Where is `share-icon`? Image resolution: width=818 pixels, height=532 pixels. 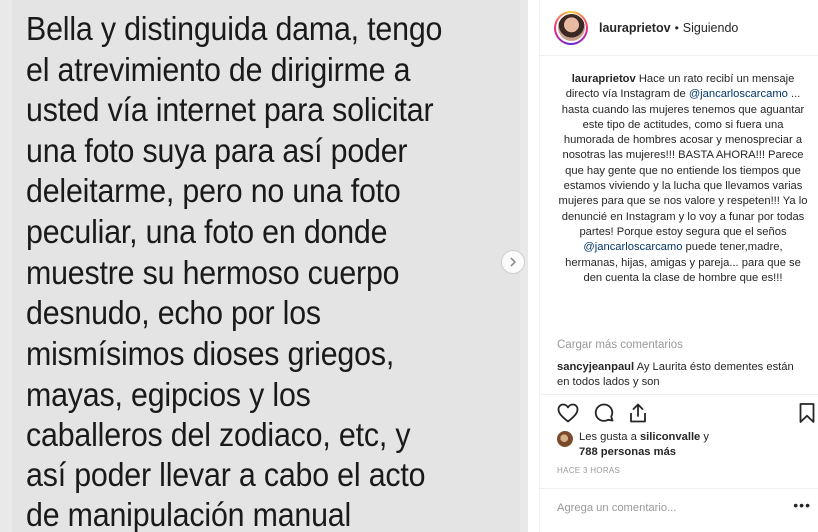
share-icon is located at coordinates (638, 413).